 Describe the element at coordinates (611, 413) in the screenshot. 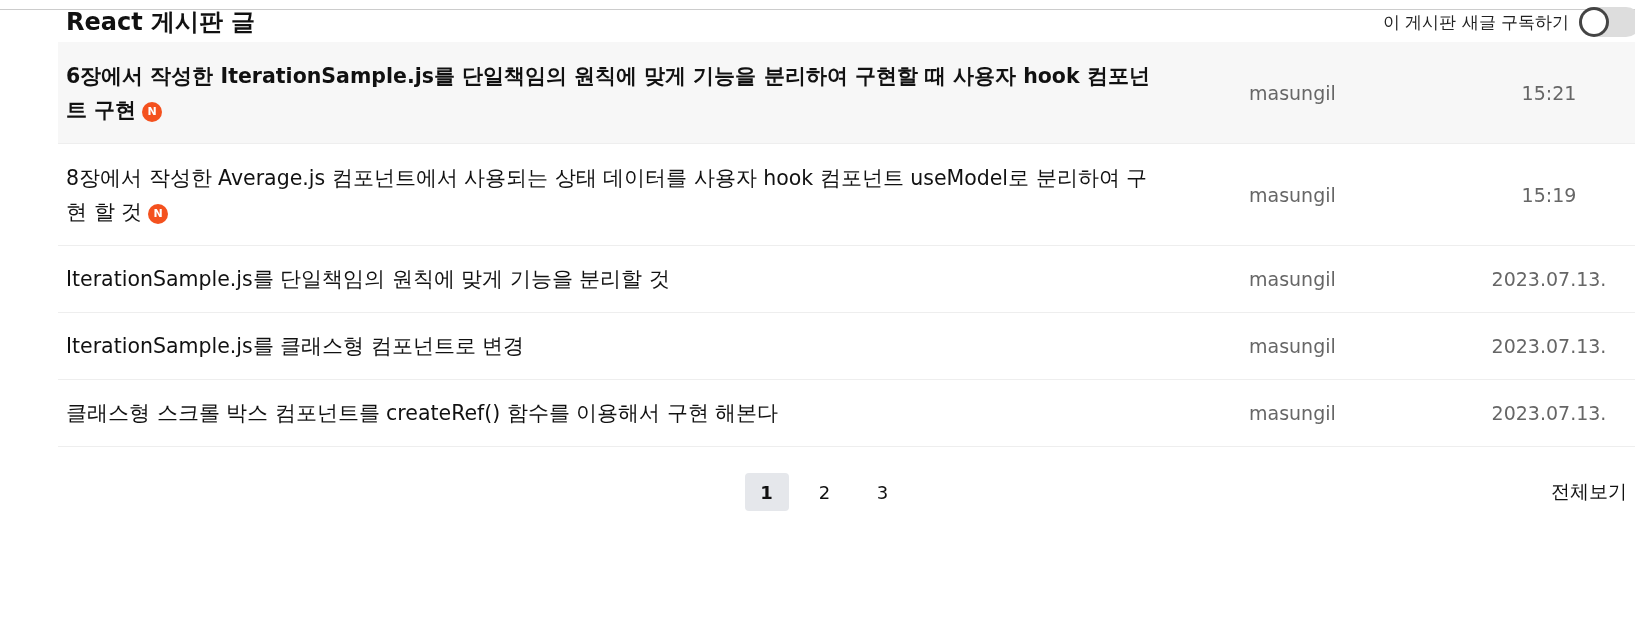

I see `post-title: 클래스형 스크롤 박스 컴포넌트를 createRef() 함수를 이용해서 구현 해본다` at that location.